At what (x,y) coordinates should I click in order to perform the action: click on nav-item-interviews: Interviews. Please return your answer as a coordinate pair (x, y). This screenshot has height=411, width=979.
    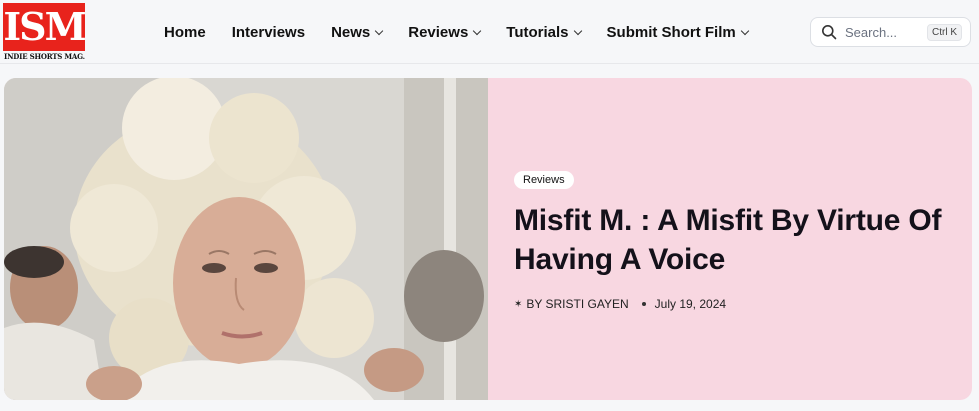
    Looking at the image, I should click on (268, 32).